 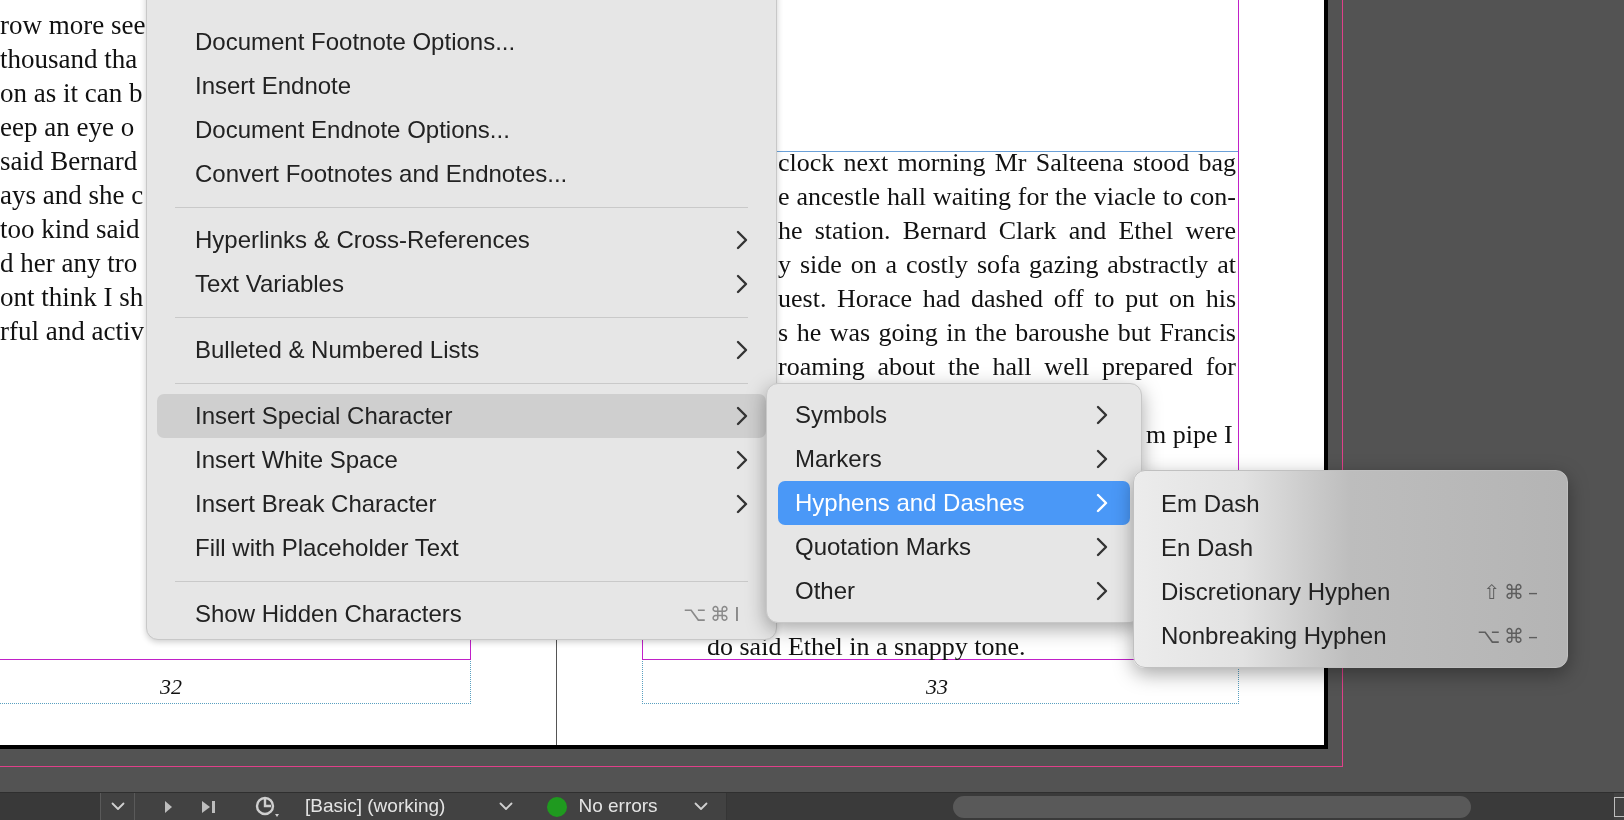 What do you see at coordinates (71, 93) in the screenshot?
I see `body-text-line: on as it can b` at bounding box center [71, 93].